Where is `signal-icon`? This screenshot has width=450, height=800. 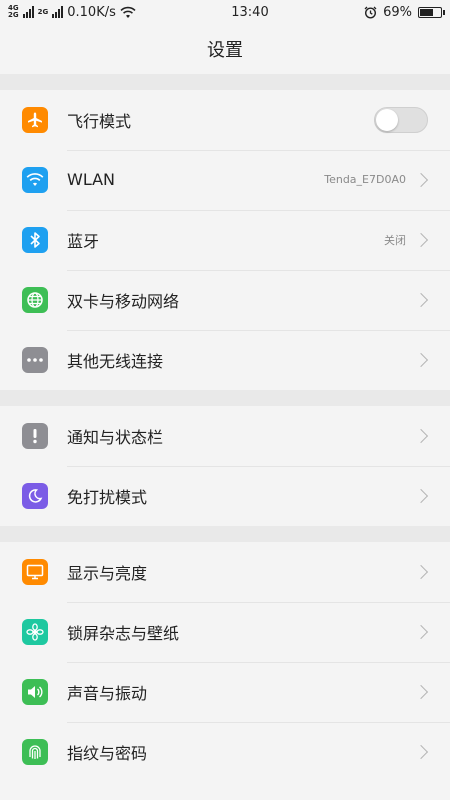
signal-icon is located at coordinates (28, 12).